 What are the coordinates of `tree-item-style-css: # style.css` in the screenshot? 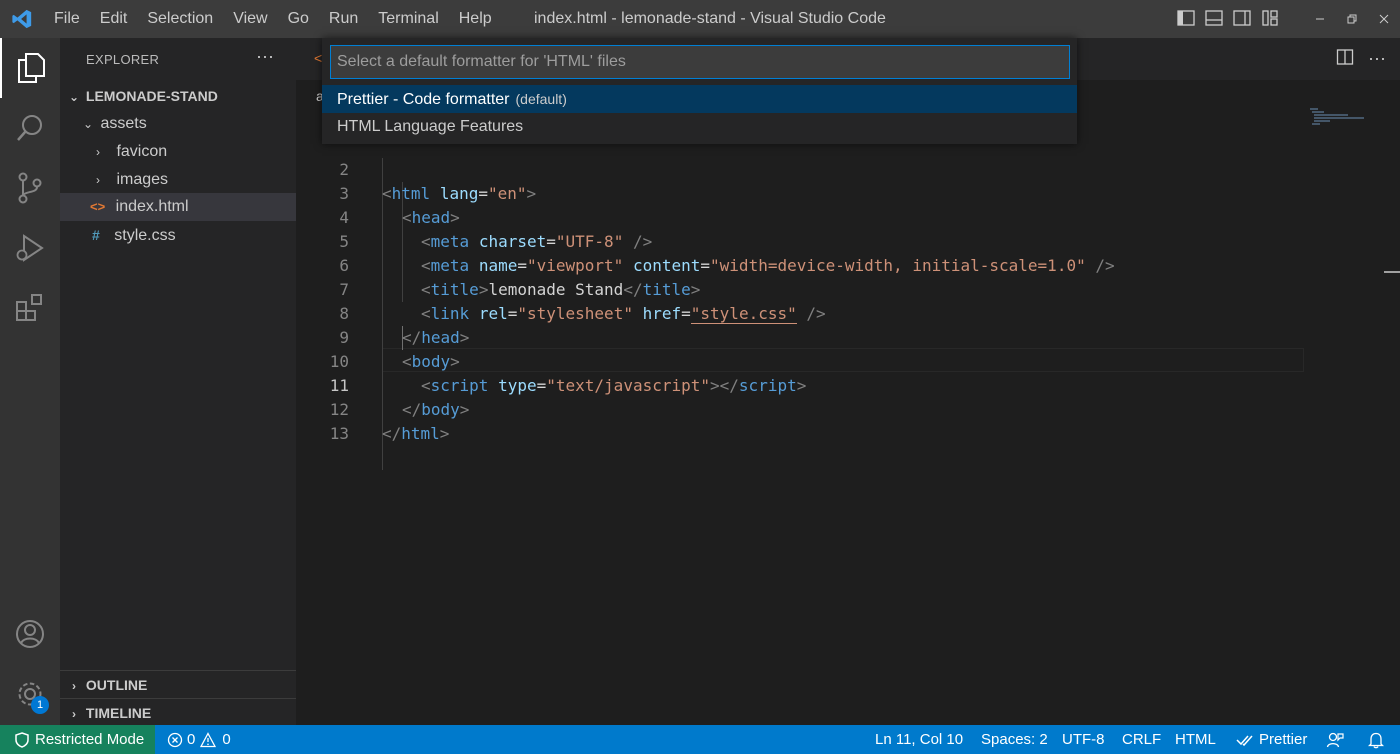 It's located at (178, 235).